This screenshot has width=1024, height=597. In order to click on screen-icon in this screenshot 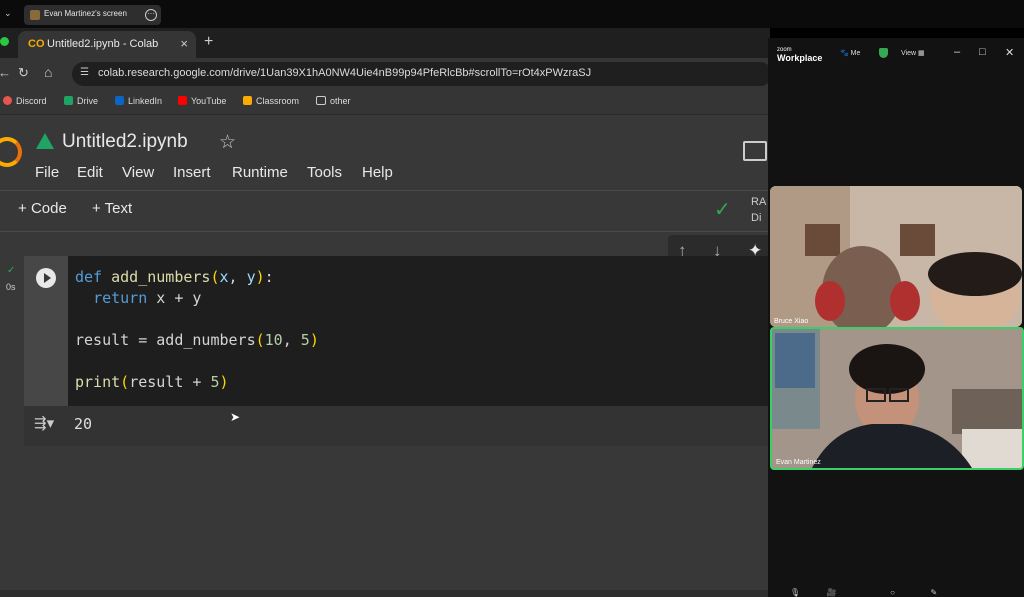, I will do `click(35, 15)`.